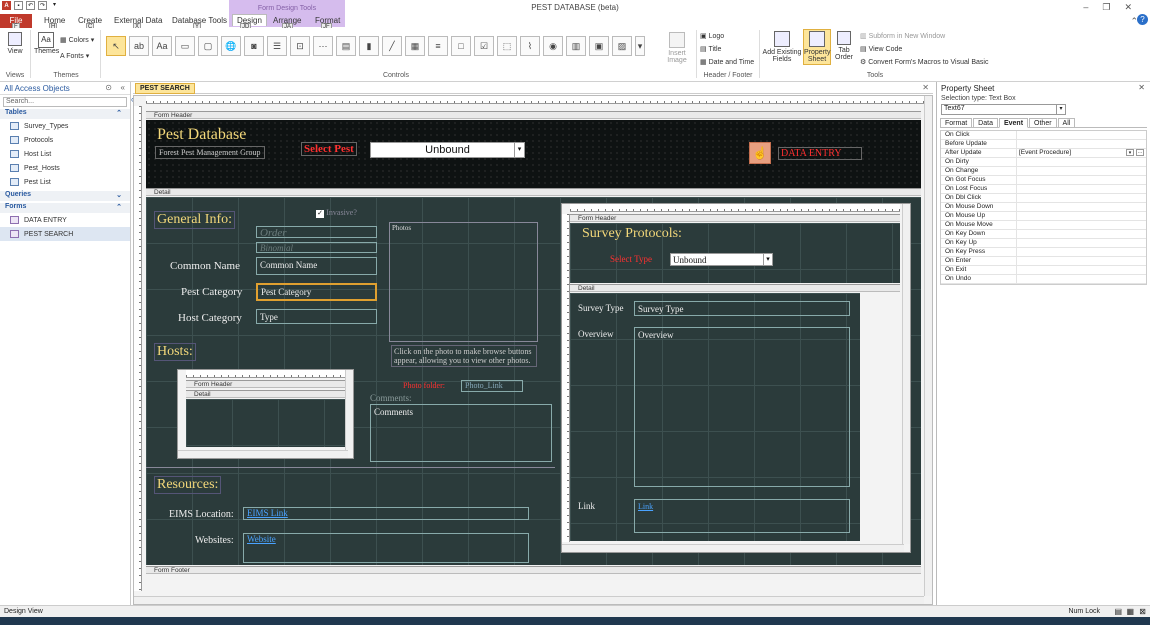 The height and width of the screenshot is (625, 1150). Describe the element at coordinates (316, 266) in the screenshot. I see `common-name-field: Common Name` at that location.